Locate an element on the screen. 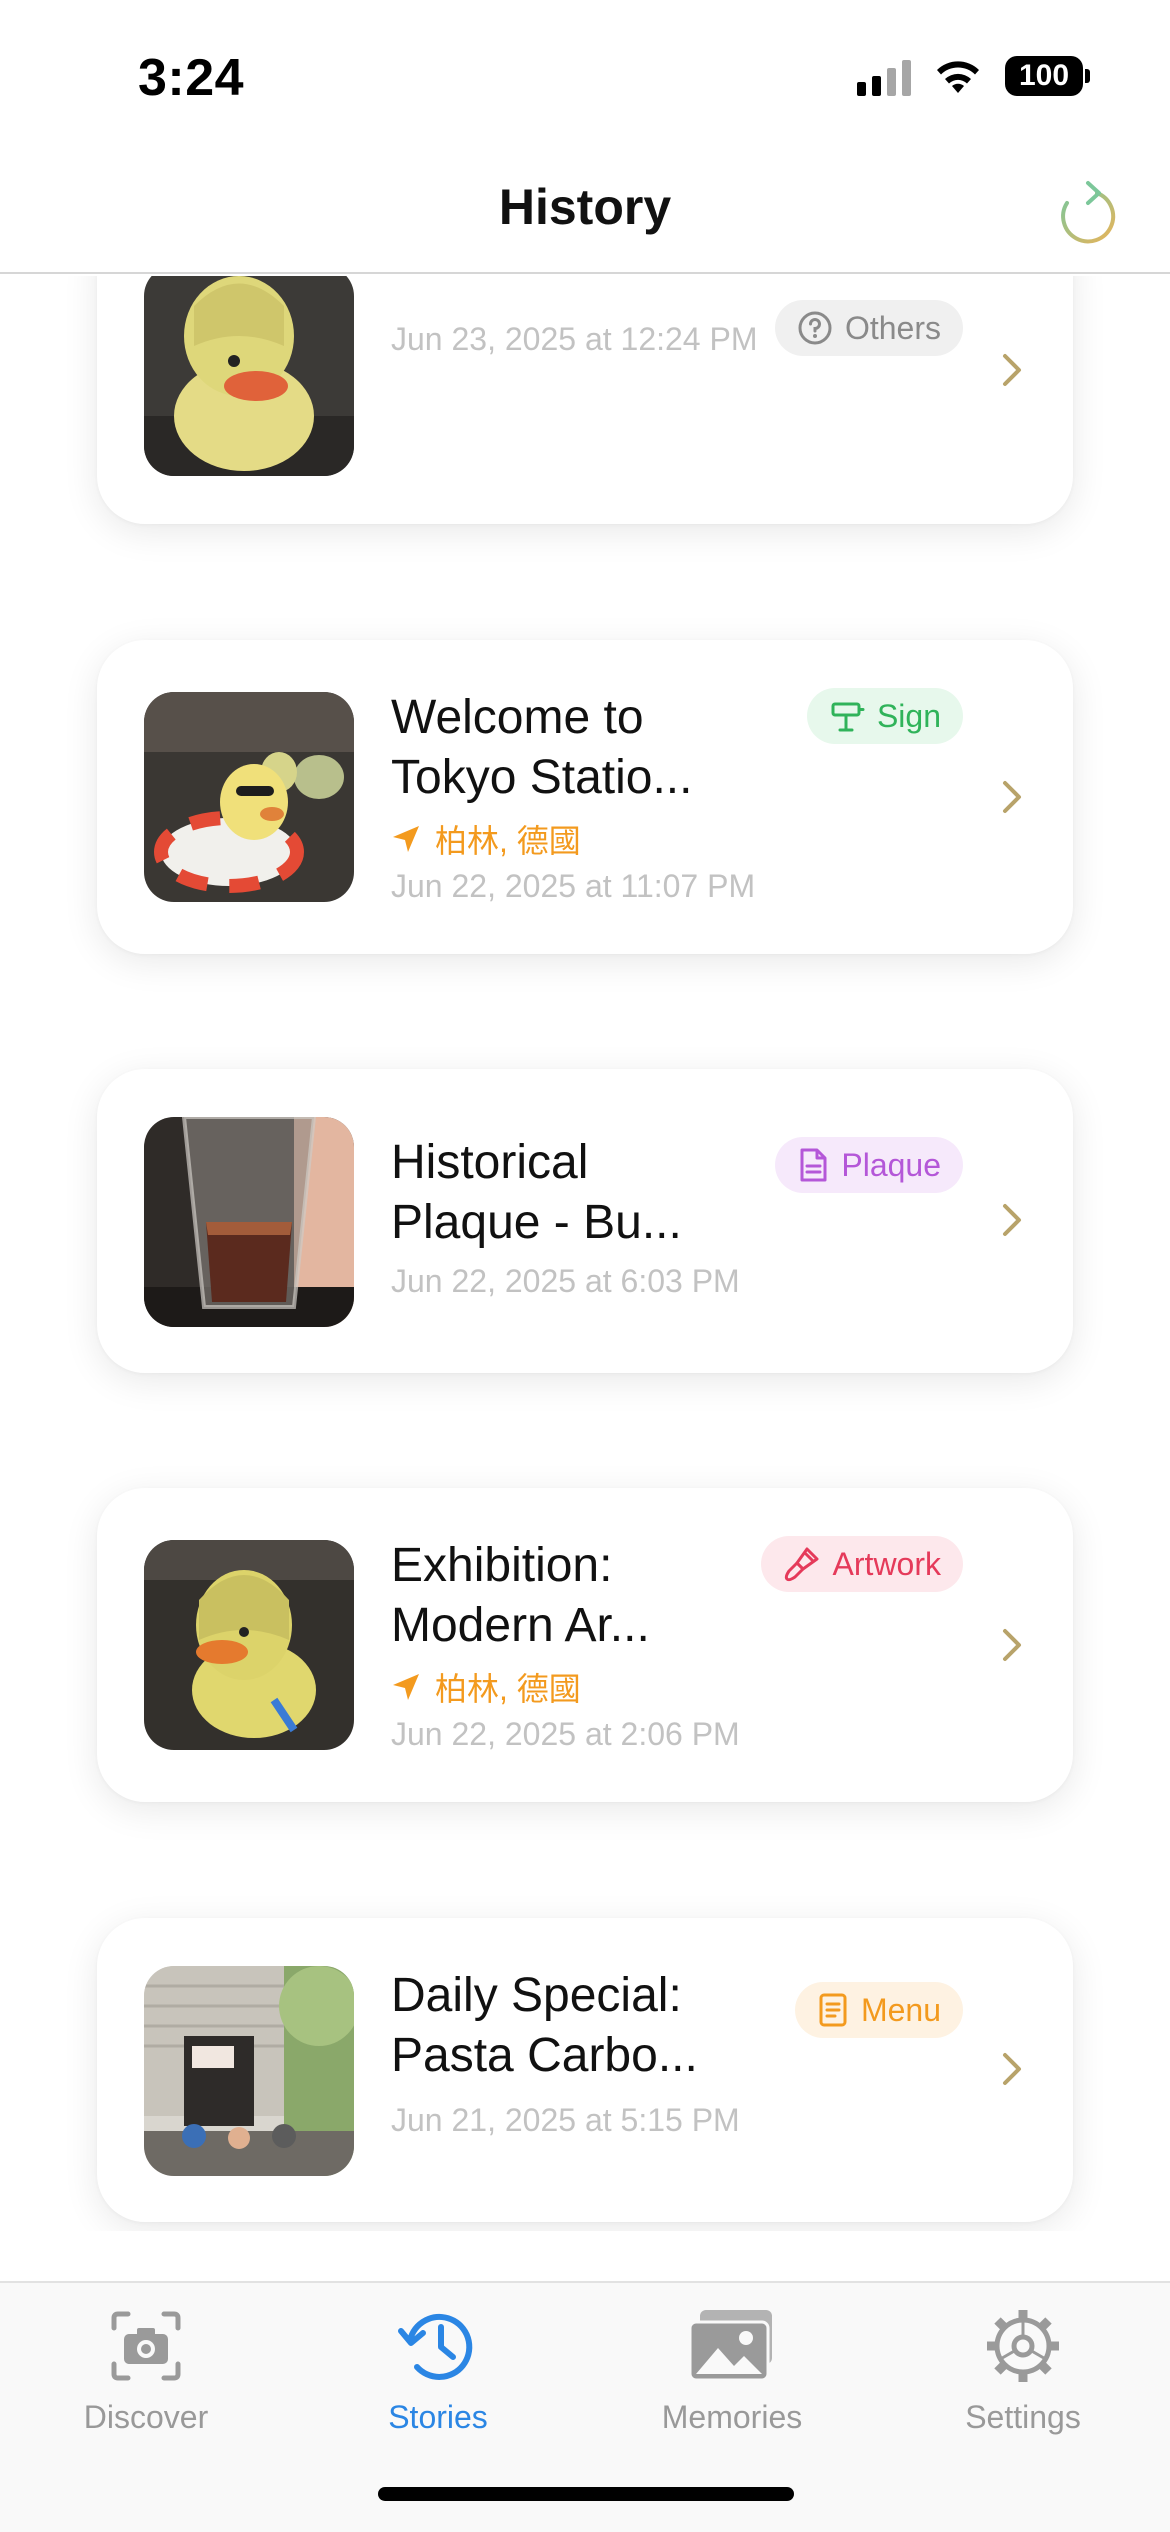  refresh-button is located at coordinates (1088, 214).